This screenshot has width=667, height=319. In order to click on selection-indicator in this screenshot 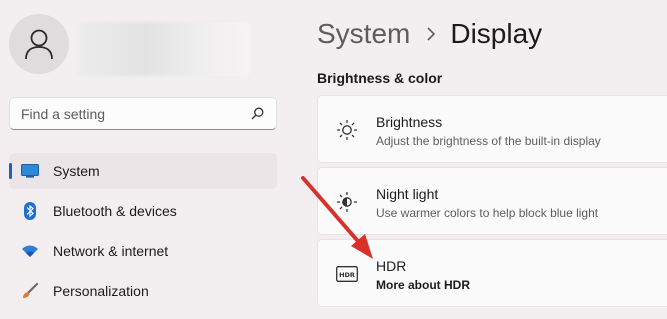, I will do `click(10, 171)`.